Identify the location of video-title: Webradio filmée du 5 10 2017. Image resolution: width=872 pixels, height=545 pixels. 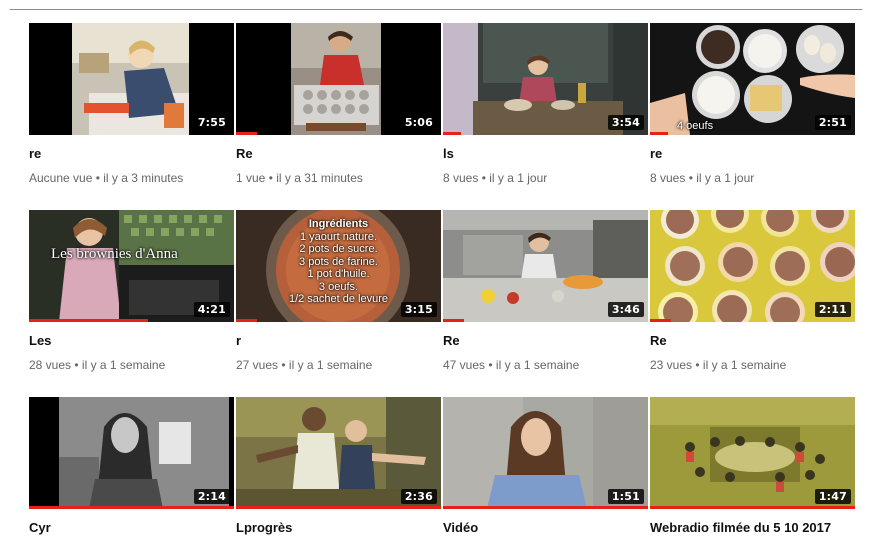
(750, 528).